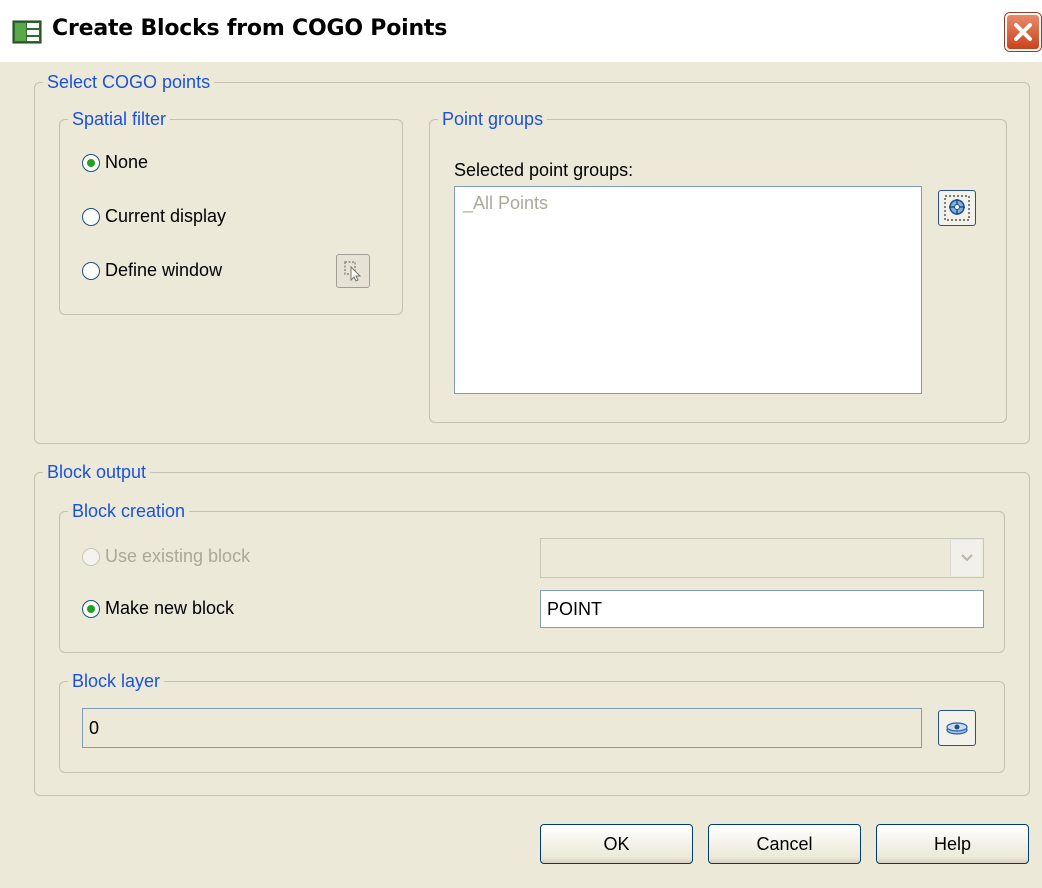 Image resolution: width=1042 pixels, height=888 pixels. What do you see at coordinates (762, 558) in the screenshot?
I see `existing-block-dropdown` at bounding box center [762, 558].